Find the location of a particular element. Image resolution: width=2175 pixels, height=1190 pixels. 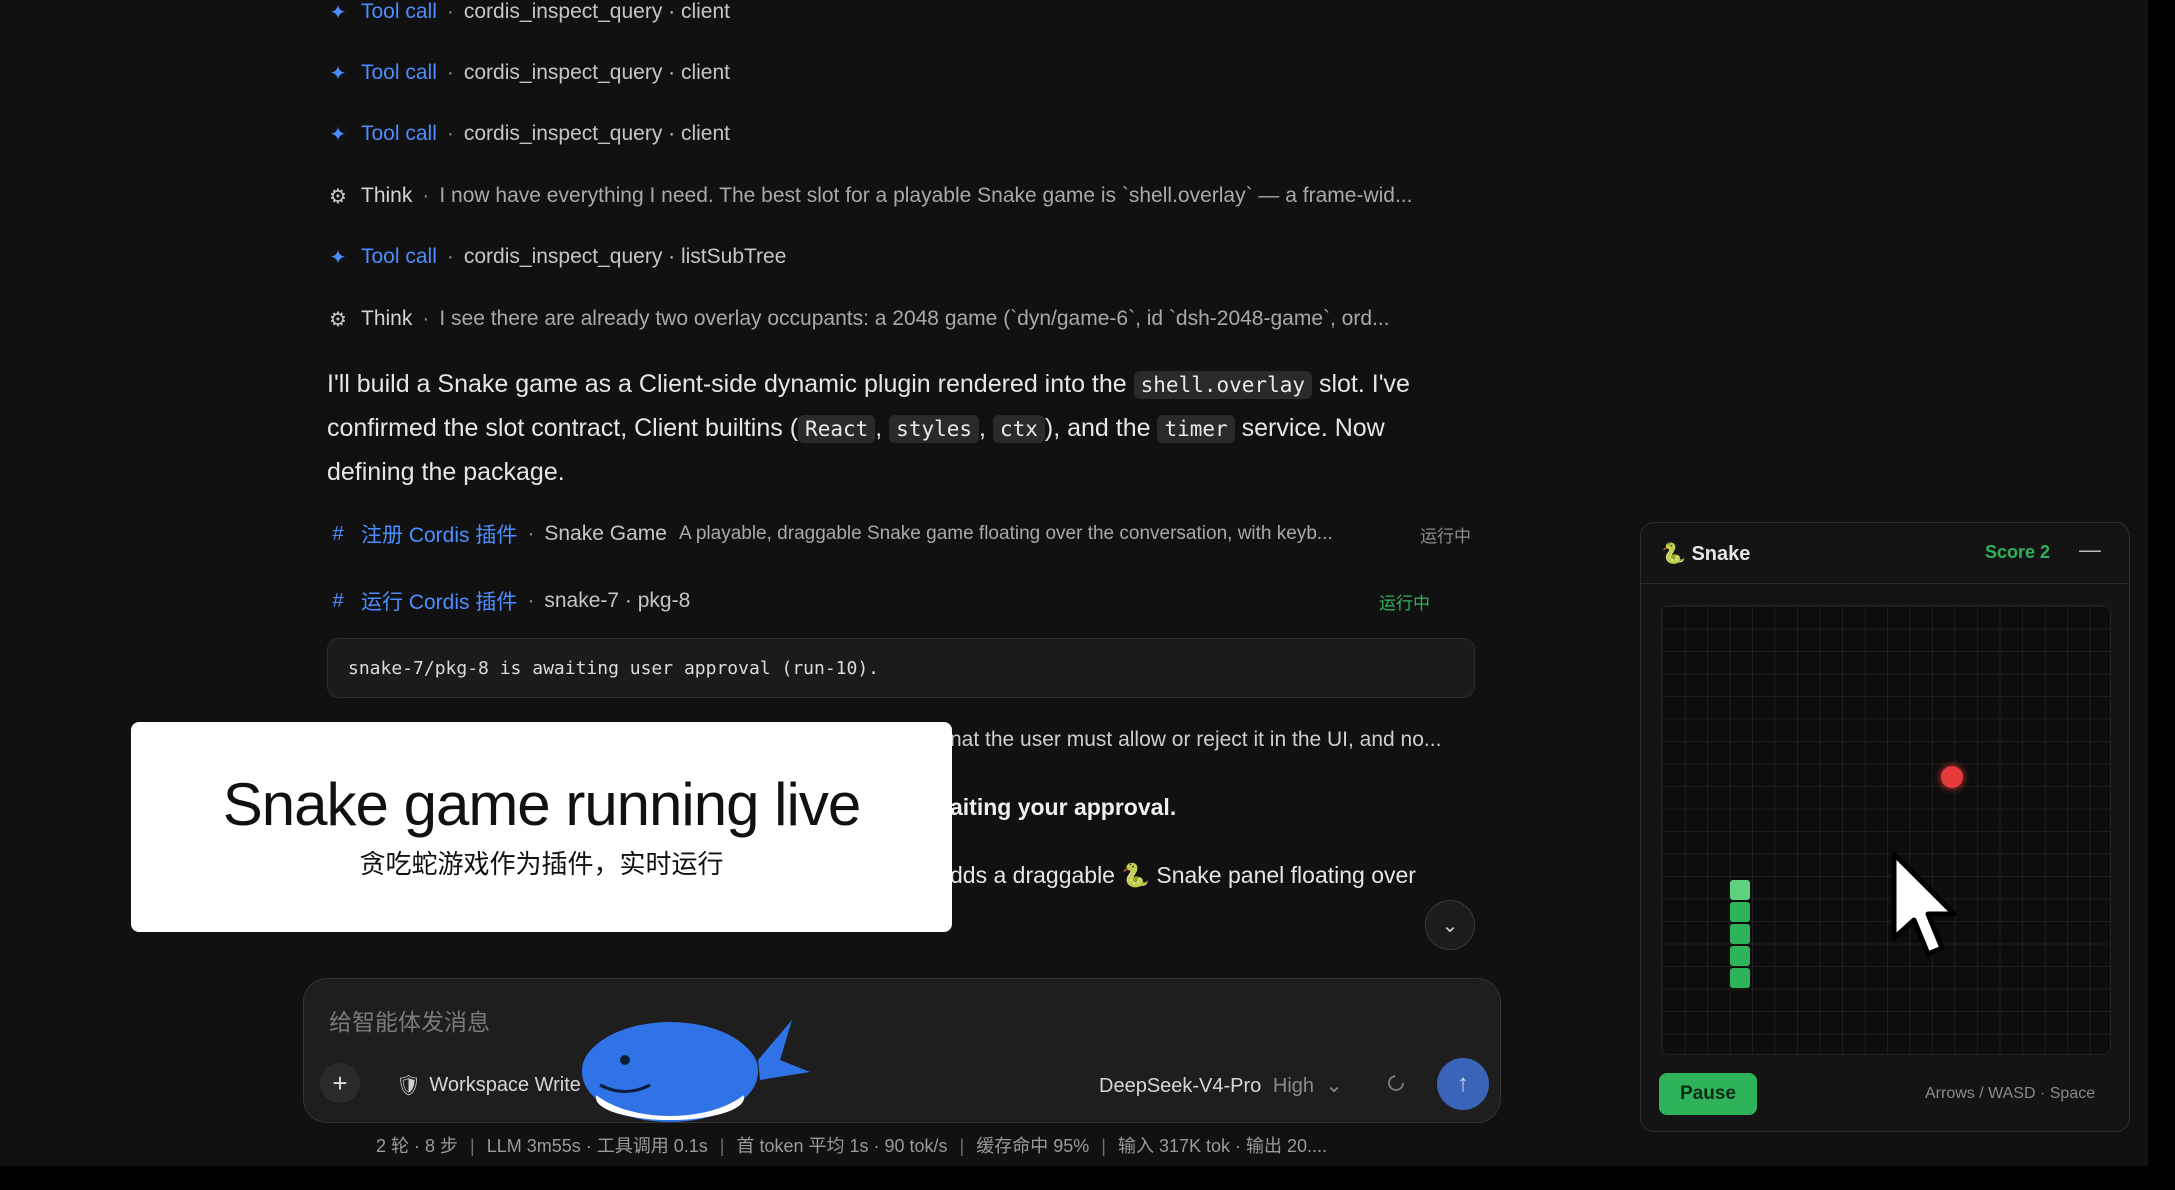

arrow-up-icon: ↑ is located at coordinates (1463, 1083).